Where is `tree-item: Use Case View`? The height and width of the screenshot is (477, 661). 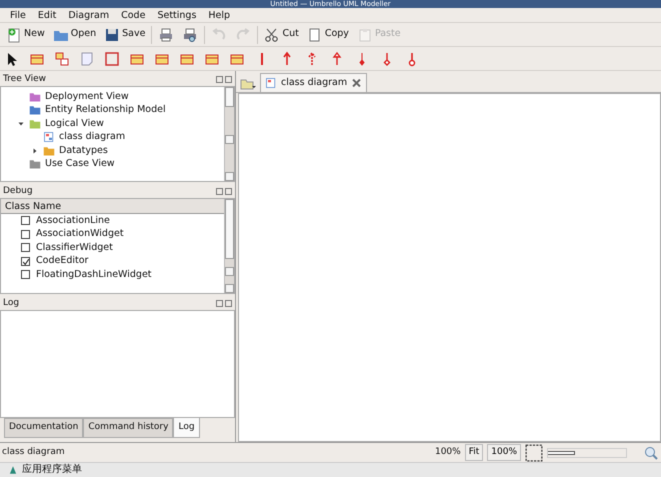
tree-item: Use Case View is located at coordinates (80, 164).